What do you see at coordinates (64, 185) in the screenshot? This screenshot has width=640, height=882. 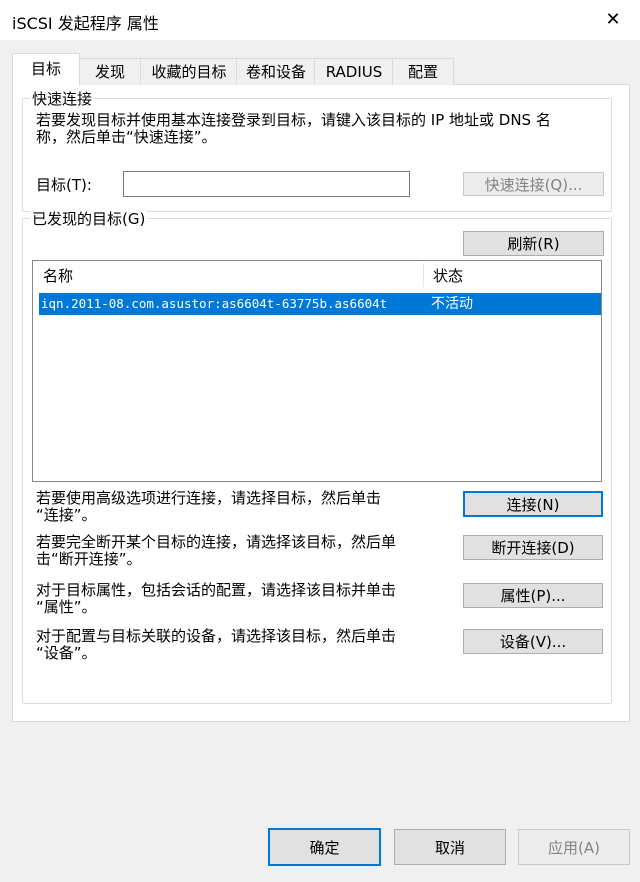 I see `target-label: 目标(T):` at bounding box center [64, 185].